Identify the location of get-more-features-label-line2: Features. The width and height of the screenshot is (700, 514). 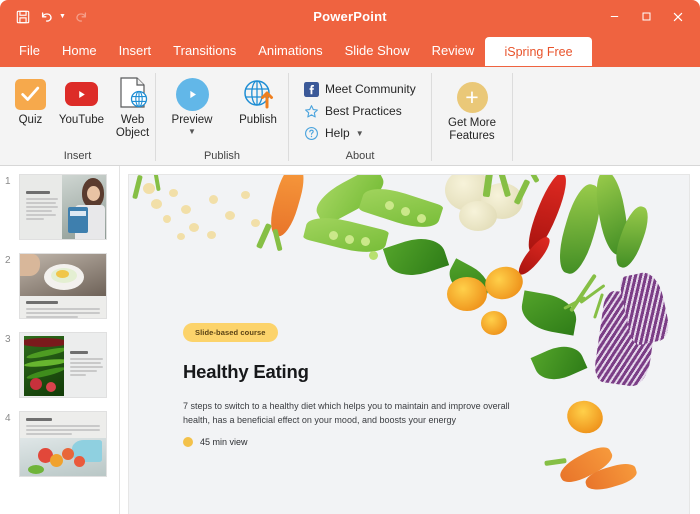
(472, 136).